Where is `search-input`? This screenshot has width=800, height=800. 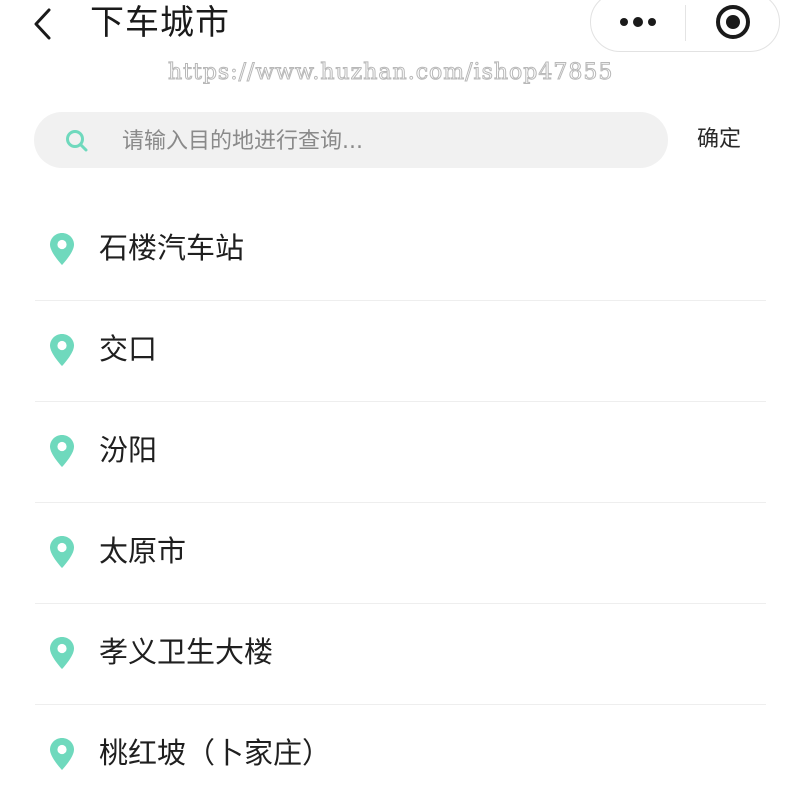
search-input is located at coordinates (382, 141).